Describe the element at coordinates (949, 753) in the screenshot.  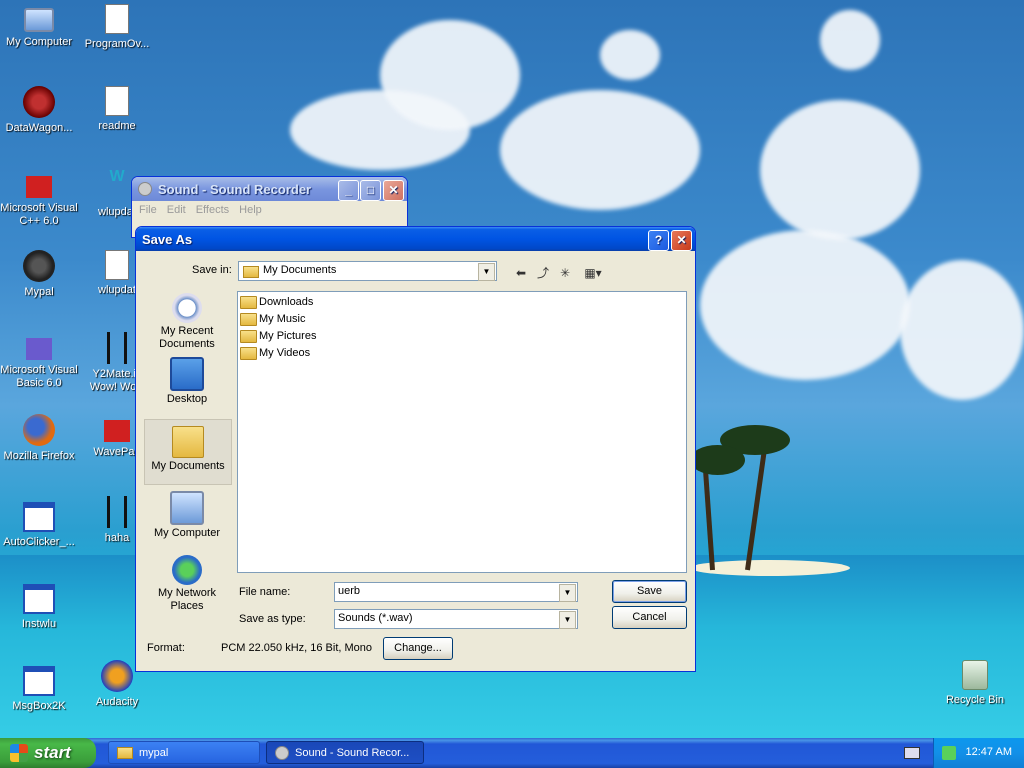
I see `network-icon` at that location.